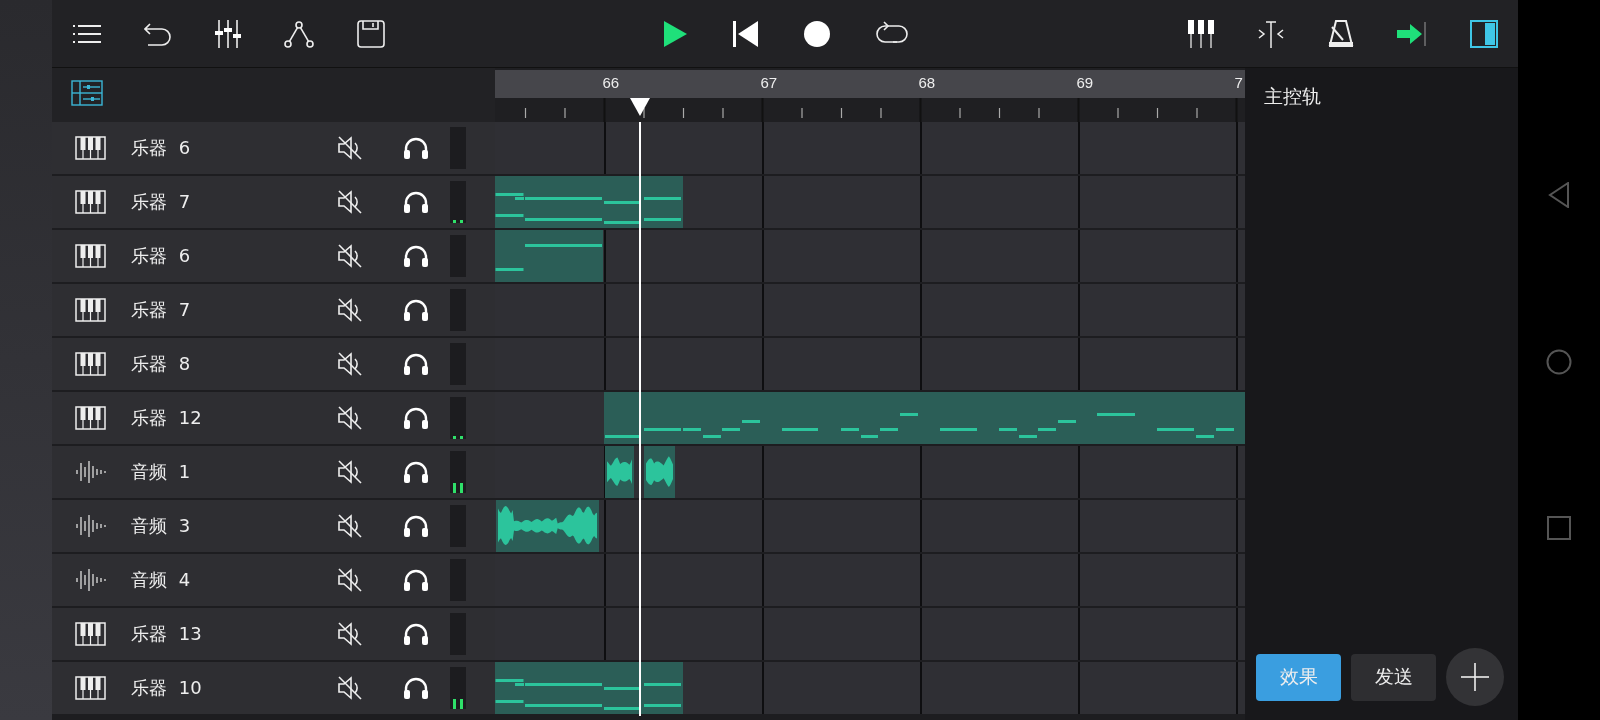 The width and height of the screenshot is (1600, 720). What do you see at coordinates (1292, 96) in the screenshot?
I see `panel-title: 主控轨` at bounding box center [1292, 96].